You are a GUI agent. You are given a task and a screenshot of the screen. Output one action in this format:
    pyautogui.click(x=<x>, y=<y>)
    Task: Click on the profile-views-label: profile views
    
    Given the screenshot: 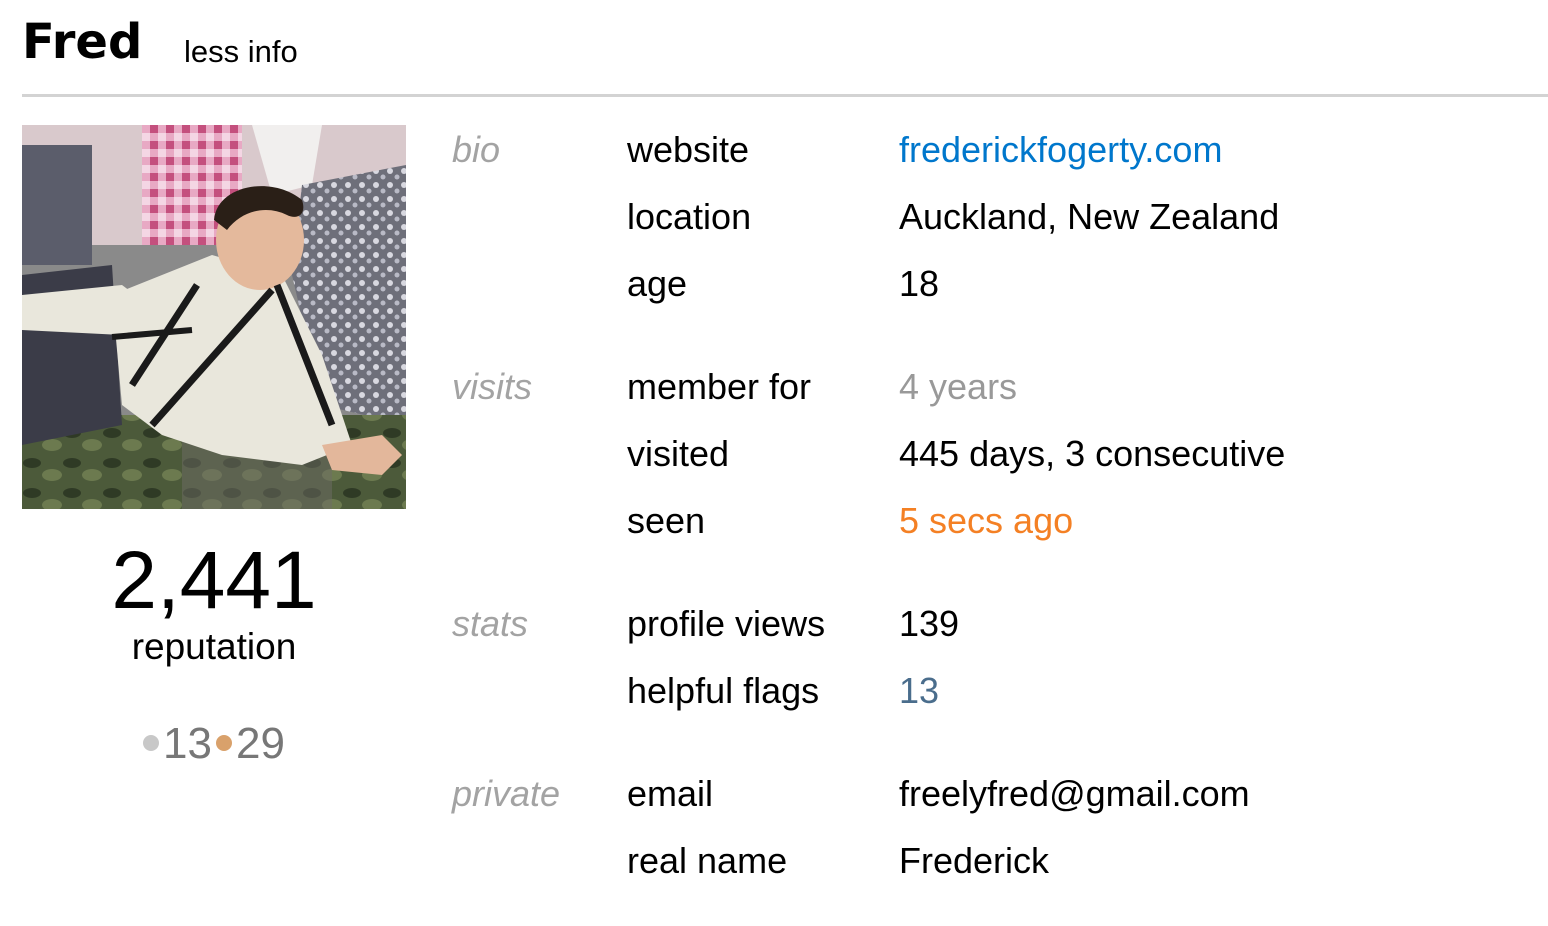 What is the action you would take?
    pyautogui.click(x=726, y=623)
    